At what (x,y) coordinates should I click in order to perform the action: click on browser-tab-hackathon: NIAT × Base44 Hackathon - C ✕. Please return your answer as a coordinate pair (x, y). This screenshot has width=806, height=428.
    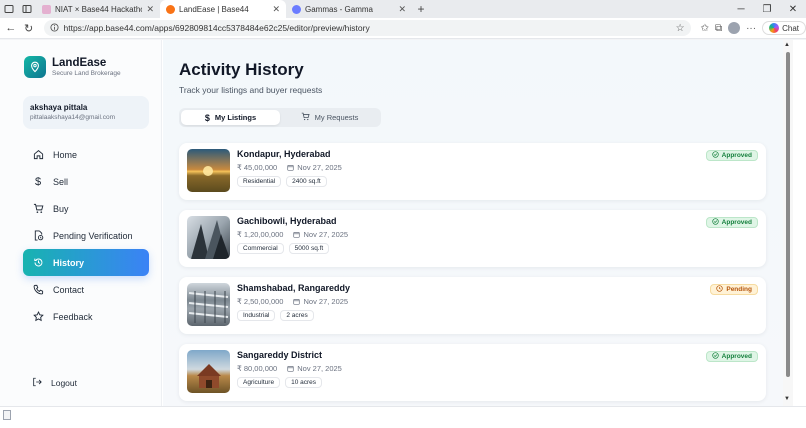
    Looking at the image, I should click on (98, 9).